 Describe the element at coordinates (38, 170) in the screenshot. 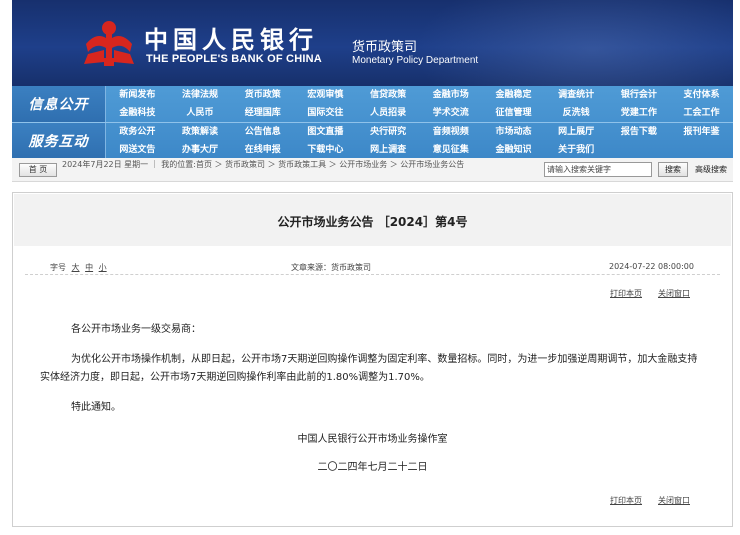

I see `home-button: 首 页` at that location.